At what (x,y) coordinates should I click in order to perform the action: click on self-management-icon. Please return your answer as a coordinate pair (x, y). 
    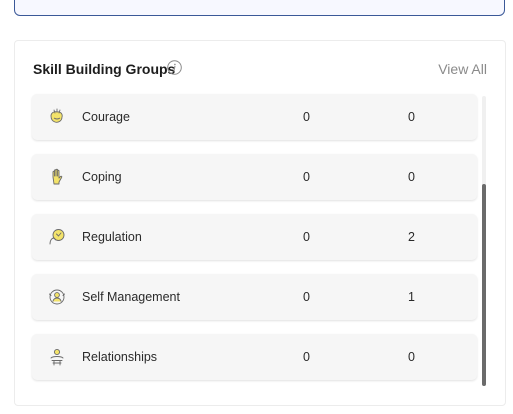
    Looking at the image, I should click on (57, 297).